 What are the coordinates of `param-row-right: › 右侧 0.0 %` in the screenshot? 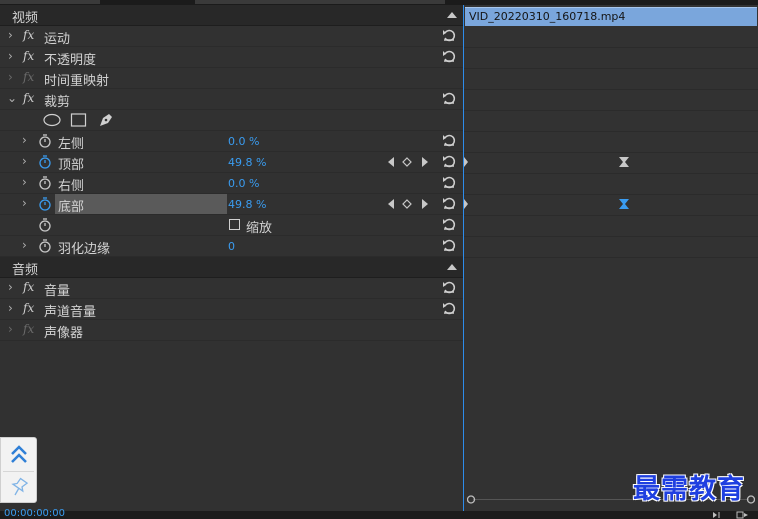 It's located at (231, 183).